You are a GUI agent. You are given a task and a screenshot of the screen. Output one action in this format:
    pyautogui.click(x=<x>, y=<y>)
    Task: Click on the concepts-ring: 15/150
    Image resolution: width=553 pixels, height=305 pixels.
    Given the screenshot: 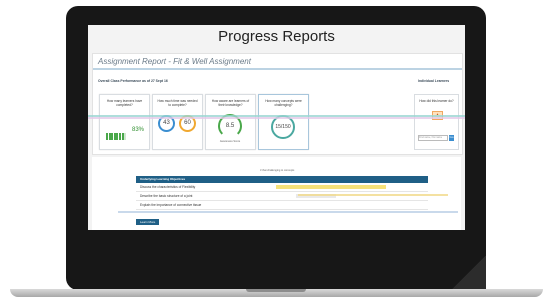 What is the action you would take?
    pyautogui.click(x=283, y=127)
    